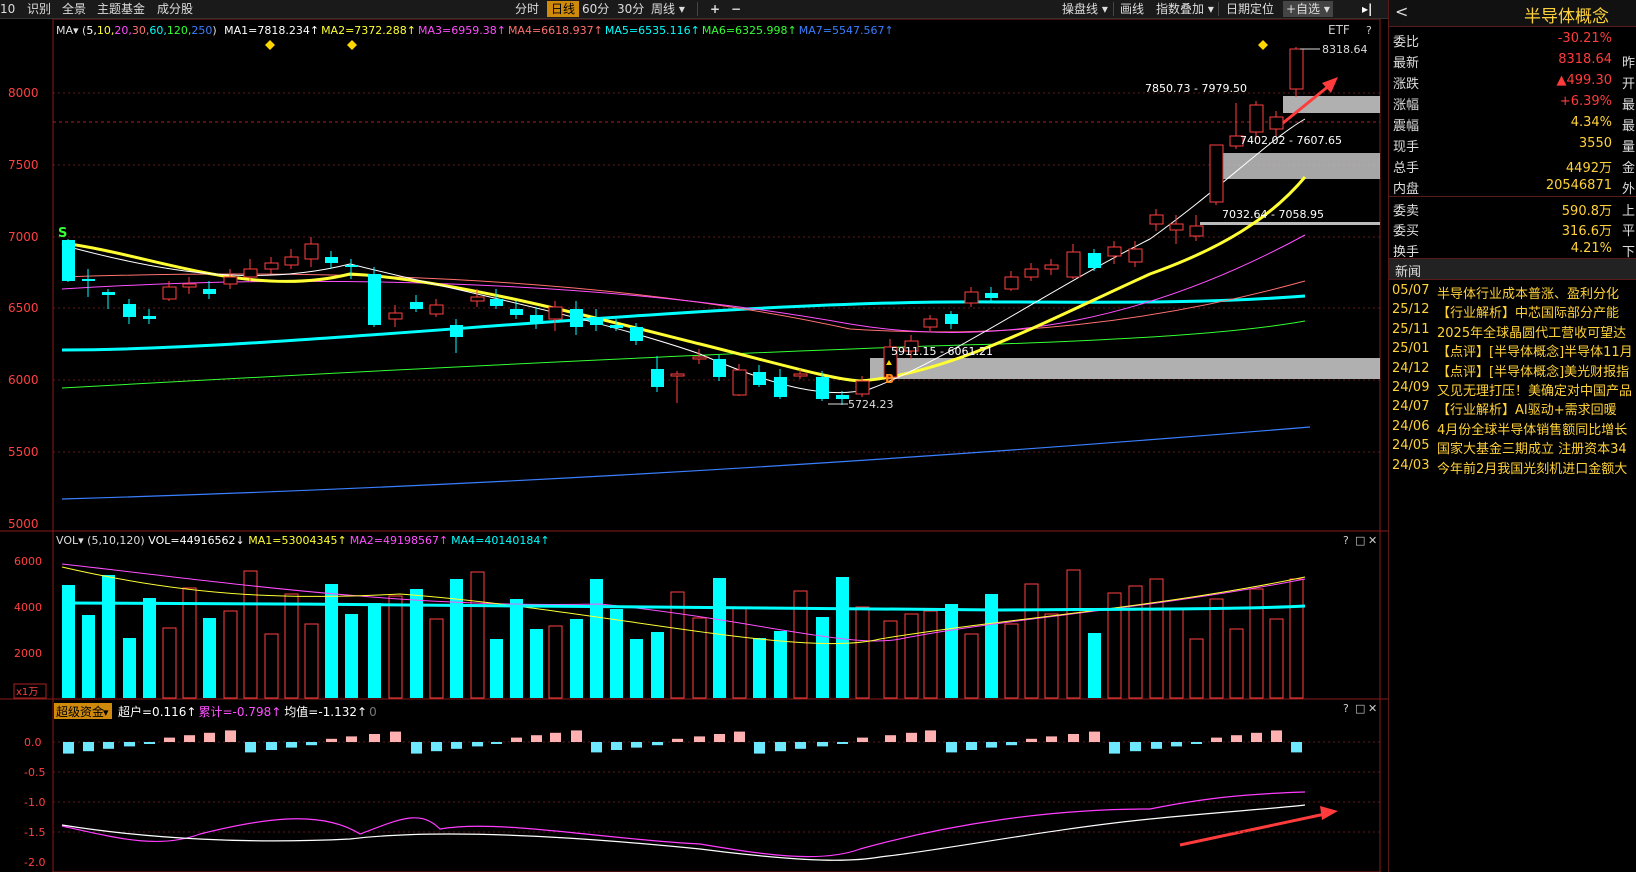 The width and height of the screenshot is (1636, 872). I want to click on news-header: 新闻, so click(1408, 270).